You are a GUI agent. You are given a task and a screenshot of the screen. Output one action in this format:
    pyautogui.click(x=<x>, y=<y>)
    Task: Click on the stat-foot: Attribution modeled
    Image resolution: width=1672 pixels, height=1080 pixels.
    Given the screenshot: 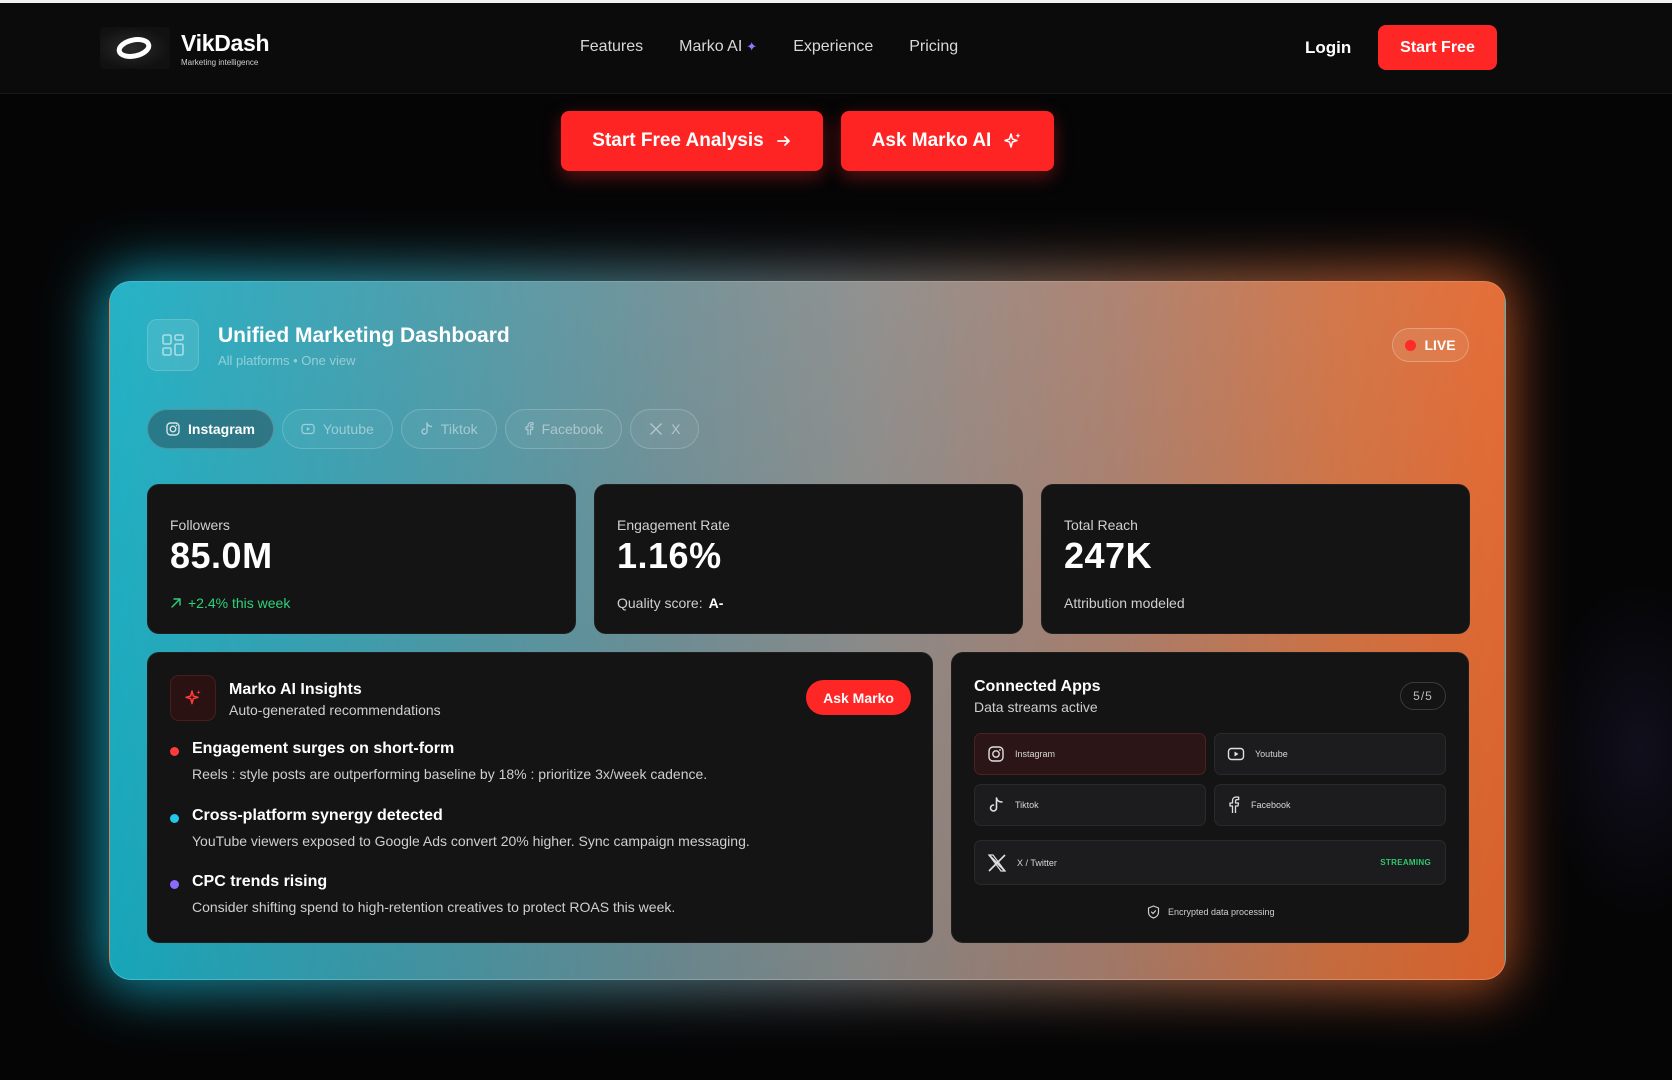 What is the action you would take?
    pyautogui.click(x=1124, y=603)
    